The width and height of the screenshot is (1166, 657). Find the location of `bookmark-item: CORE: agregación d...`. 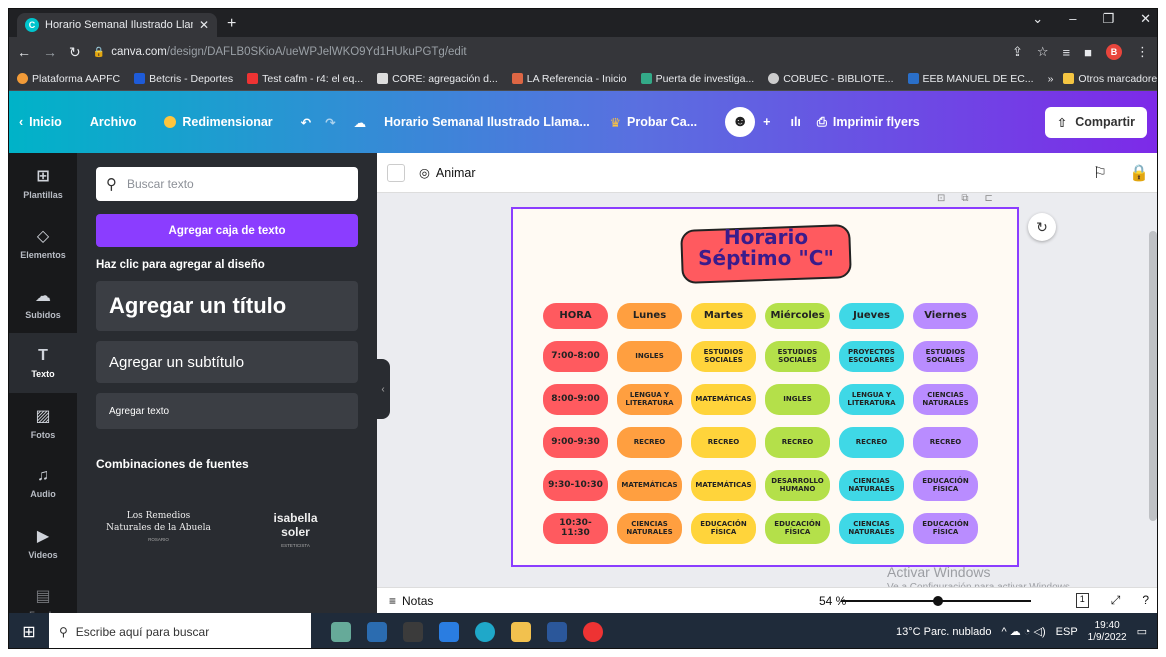

bookmark-item: CORE: agregación d... is located at coordinates (437, 79).